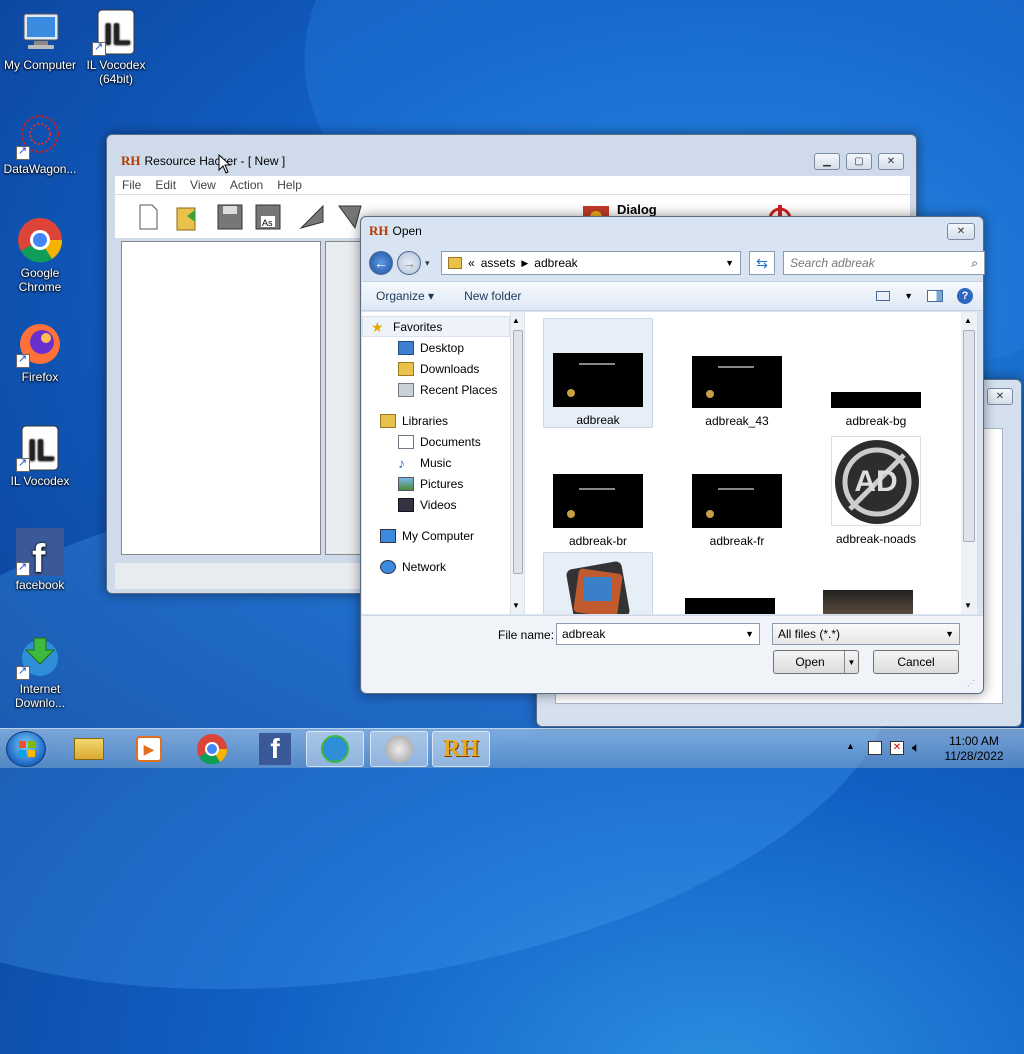 The width and height of the screenshot is (1024, 1054). What do you see at coordinates (268, 217) in the screenshot?
I see `save-as-icon: As` at bounding box center [268, 217].